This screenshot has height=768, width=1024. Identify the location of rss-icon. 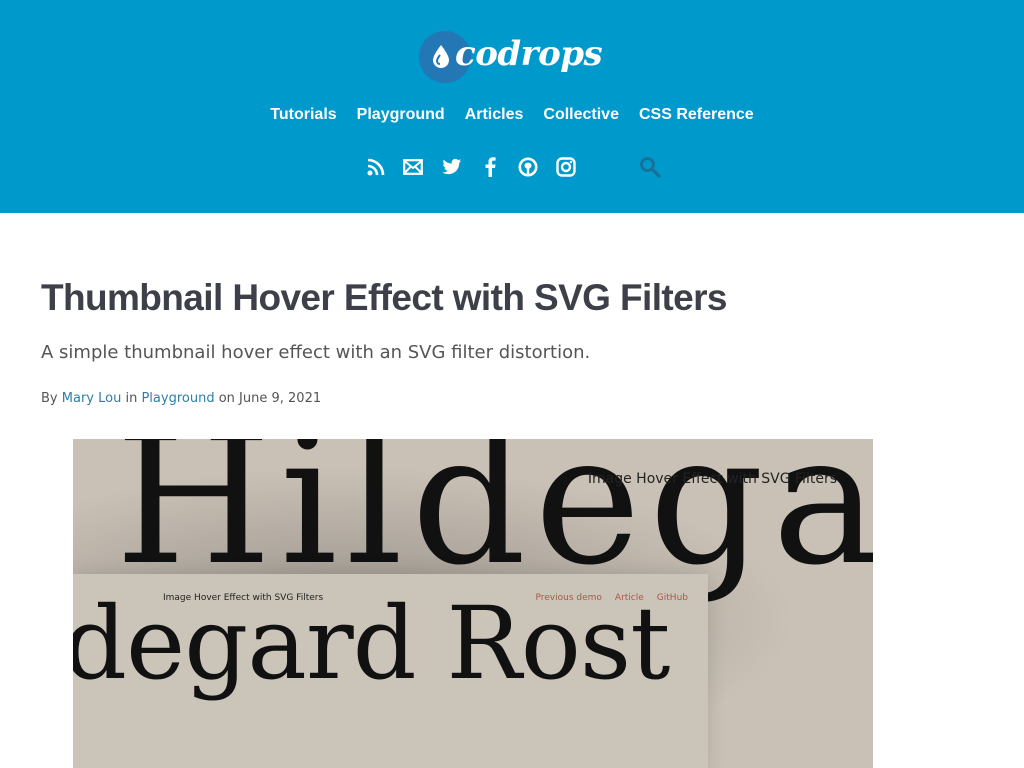
(376, 167).